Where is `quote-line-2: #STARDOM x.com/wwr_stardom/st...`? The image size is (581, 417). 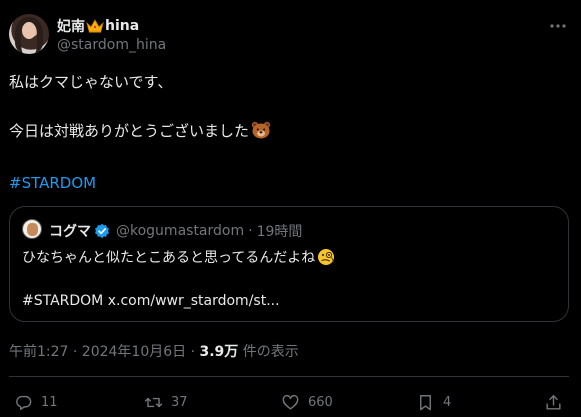
quote-line-2: #STARDOM x.com/wwr_stardom/st... is located at coordinates (151, 301).